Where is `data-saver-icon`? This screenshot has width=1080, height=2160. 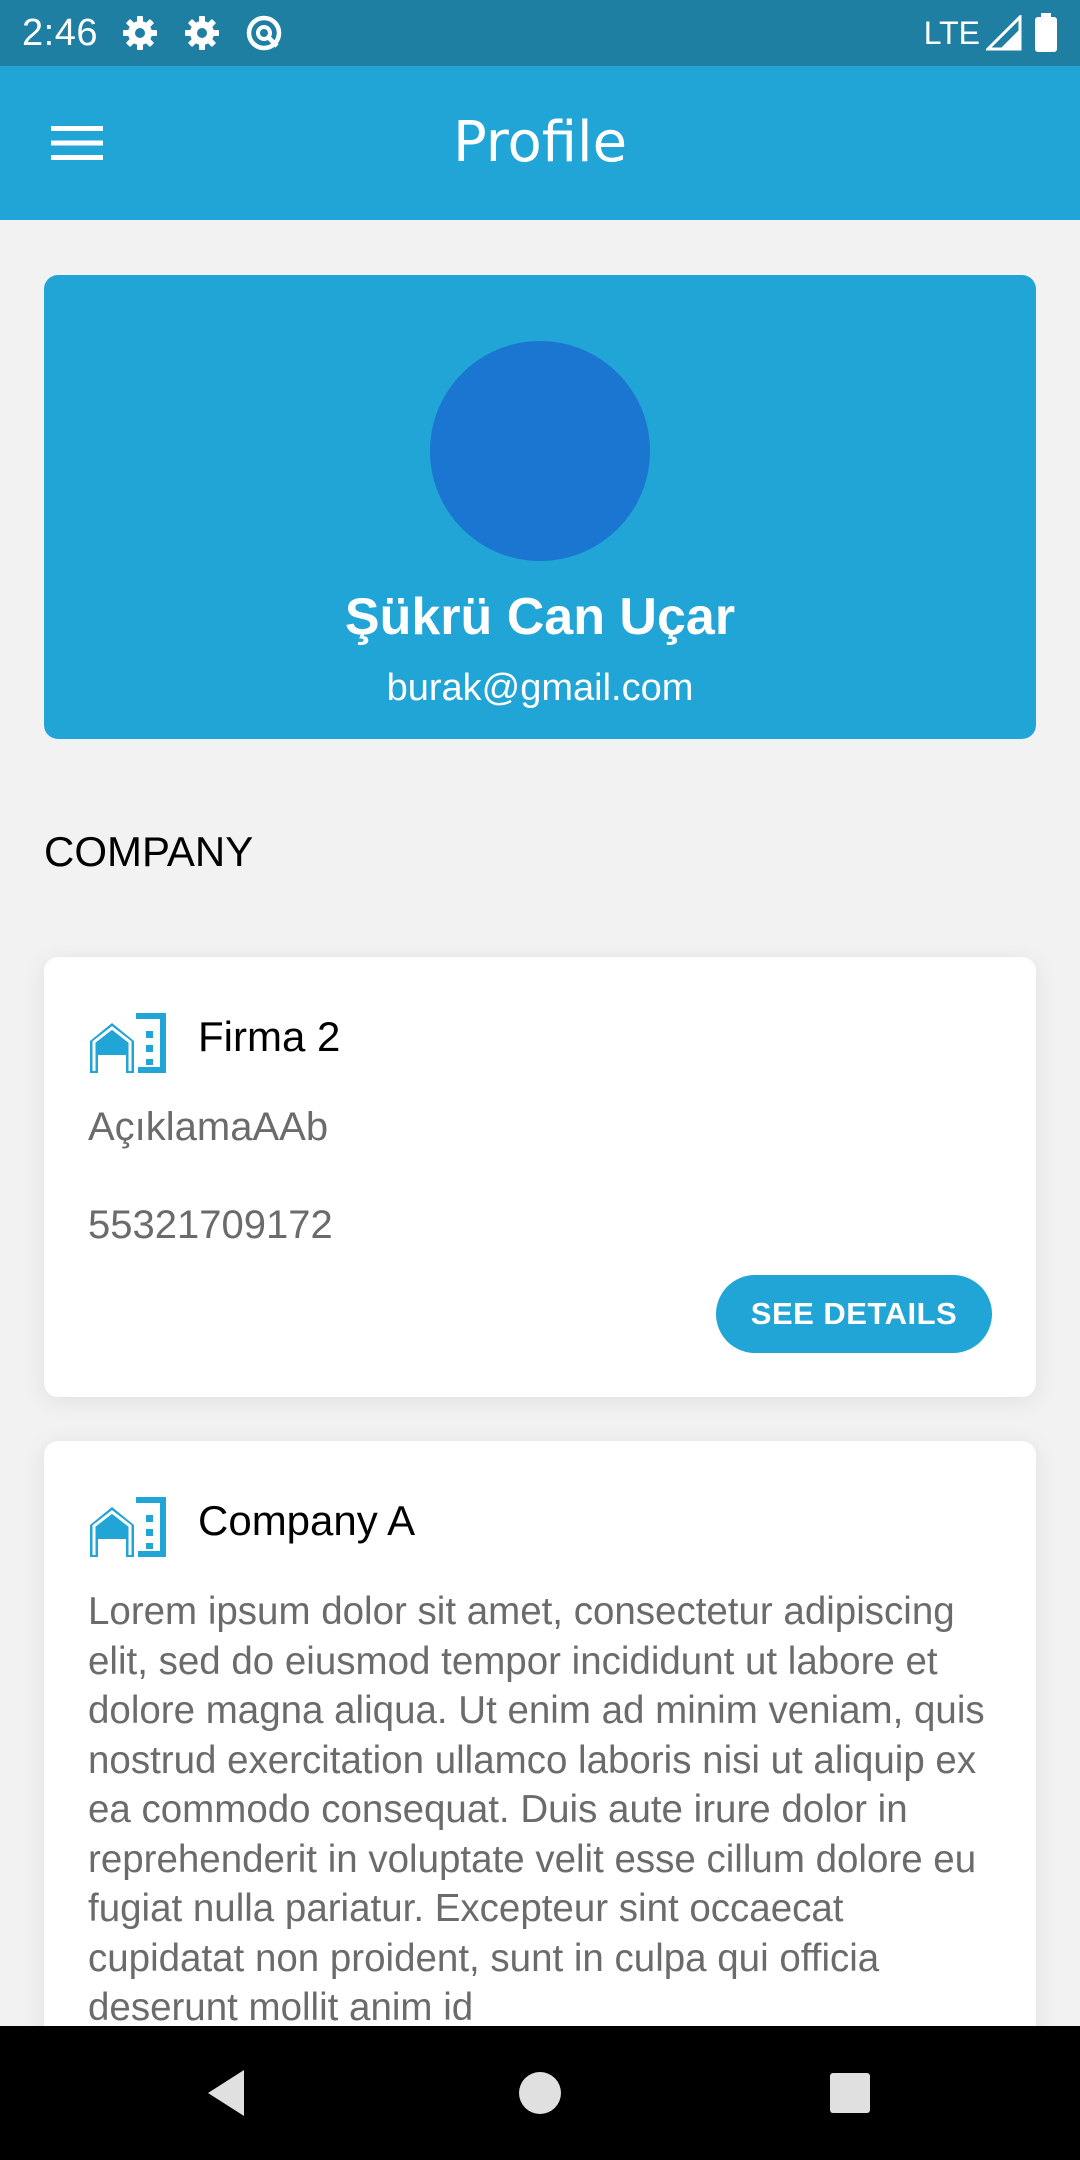 data-saver-icon is located at coordinates (264, 33).